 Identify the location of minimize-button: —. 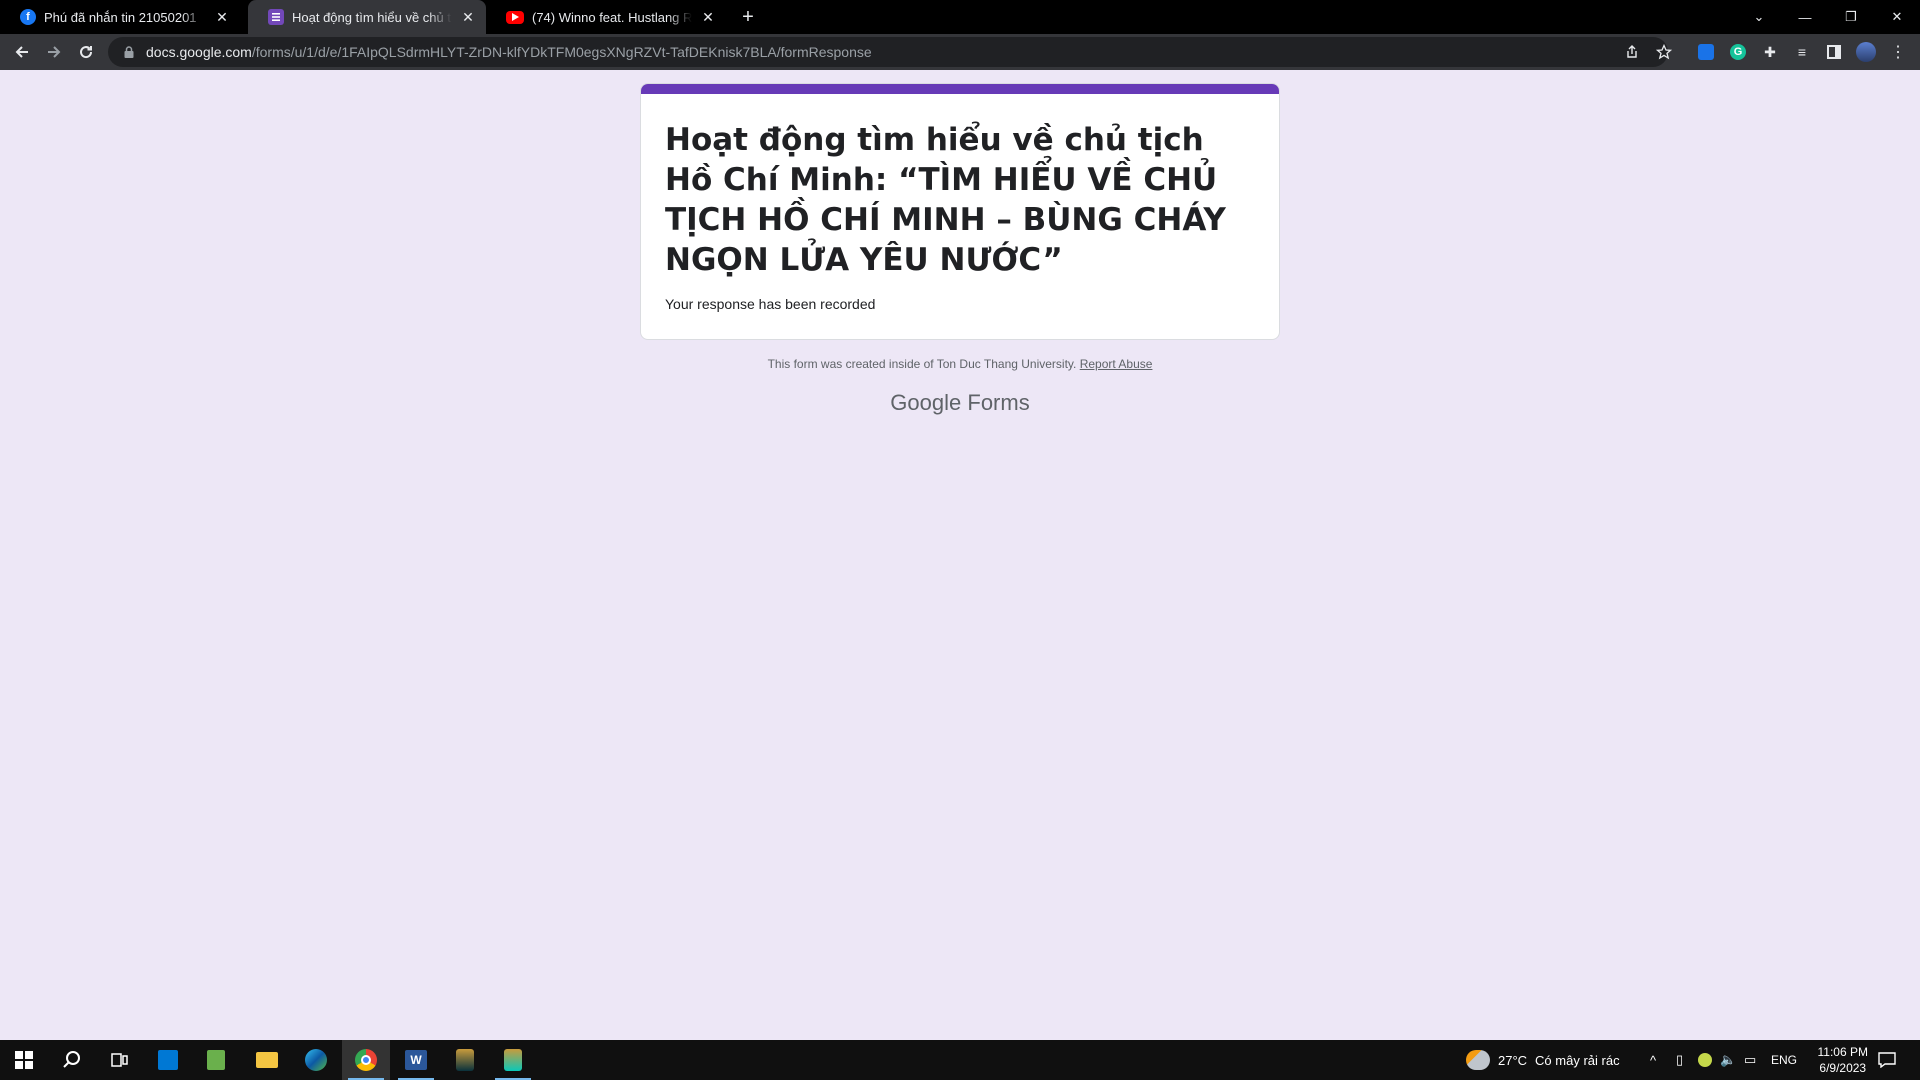
(1805, 17).